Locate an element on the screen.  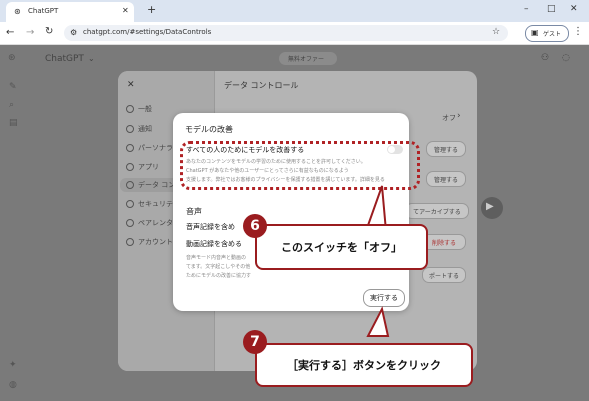
callout-6-text: このスイッチを「オフ」 is located at coordinates (341, 247).